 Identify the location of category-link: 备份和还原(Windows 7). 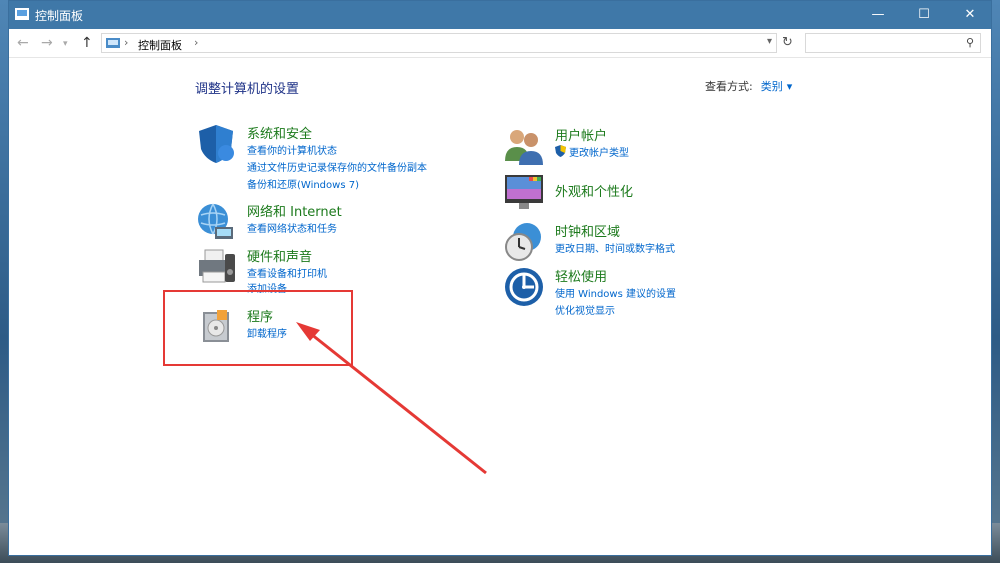
(303, 183).